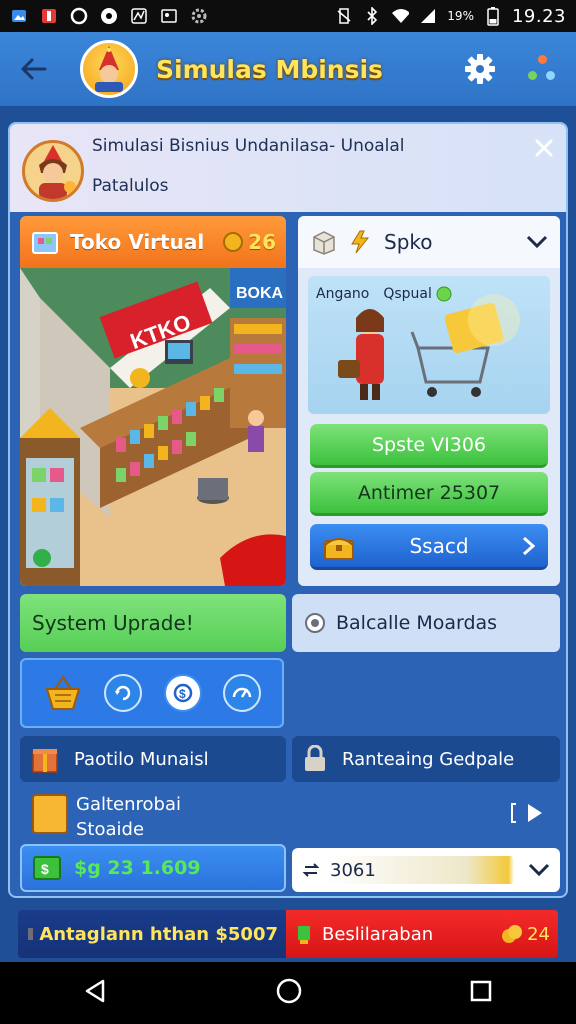 This screenshot has height=1024, width=576. I want to click on spste-button-label: Spste VI306, so click(429, 444).